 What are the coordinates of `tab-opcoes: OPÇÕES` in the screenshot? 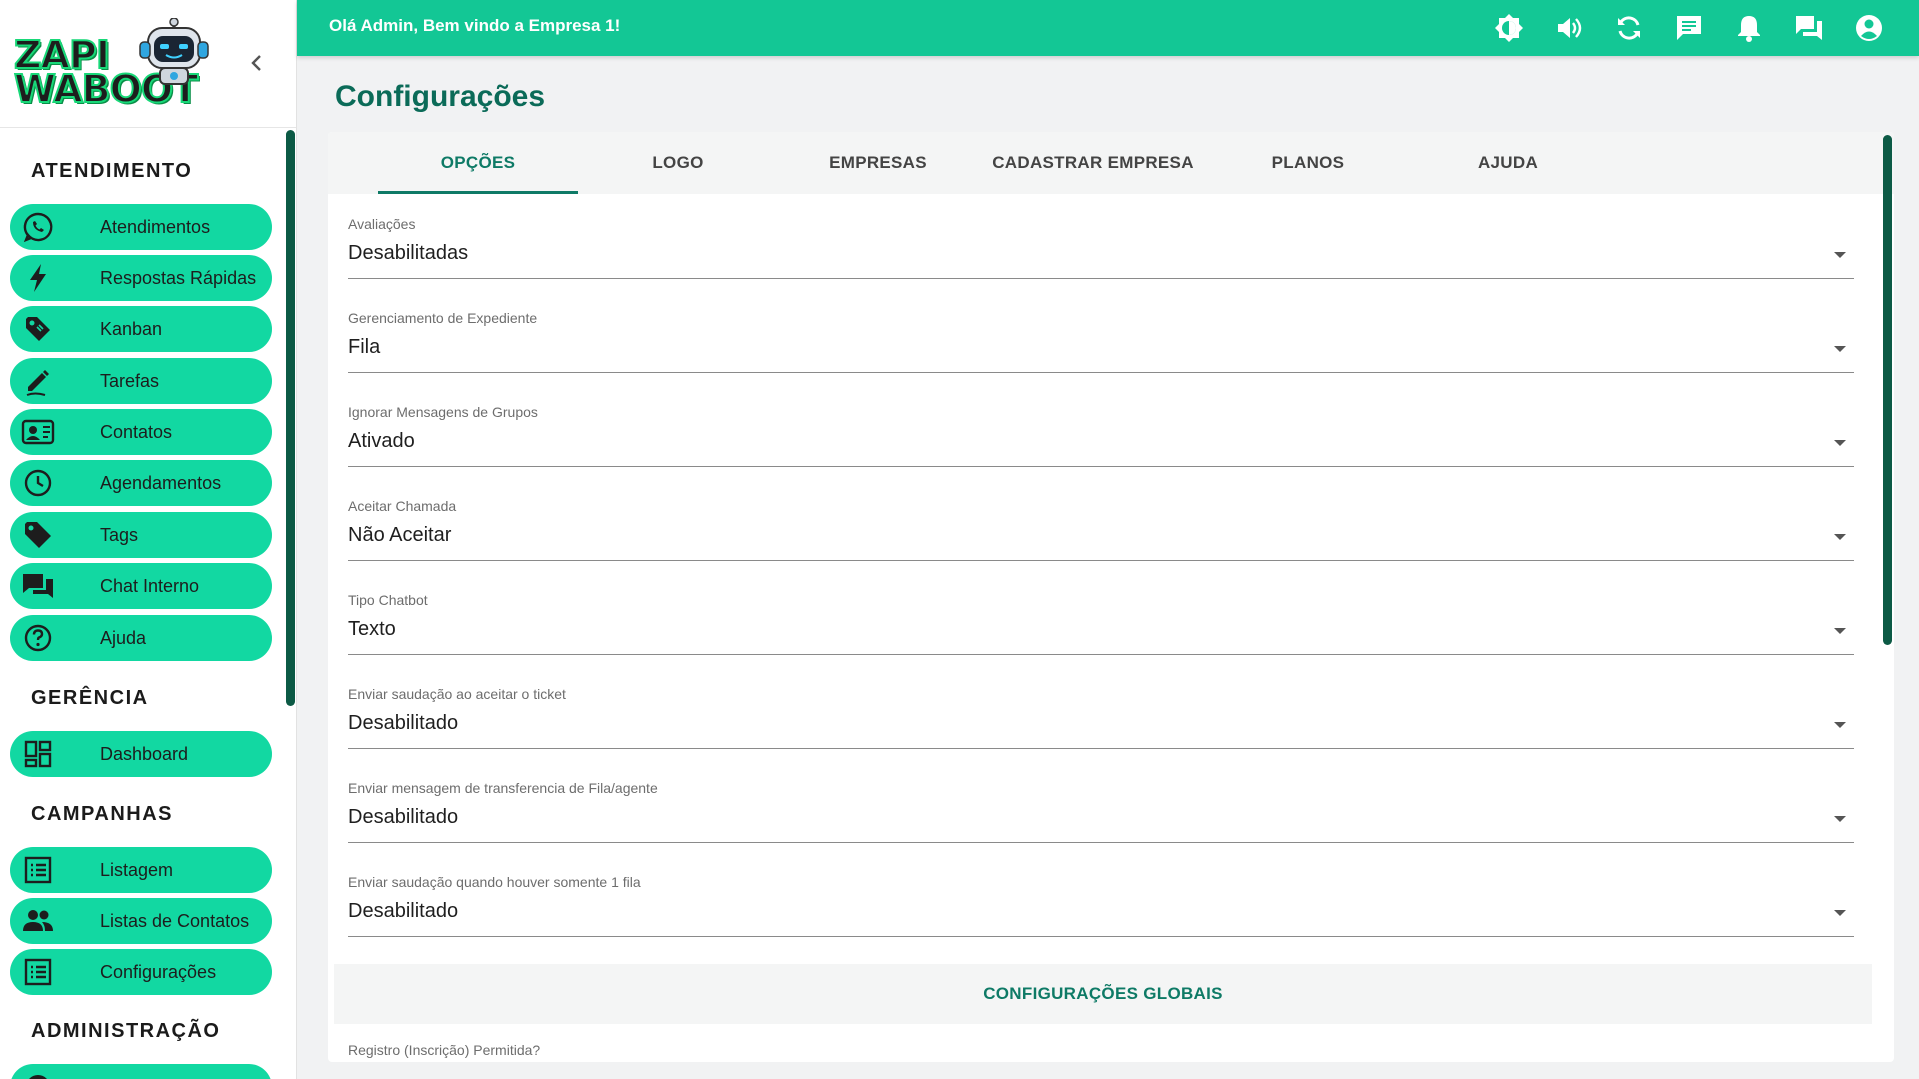 It's located at (478, 163).